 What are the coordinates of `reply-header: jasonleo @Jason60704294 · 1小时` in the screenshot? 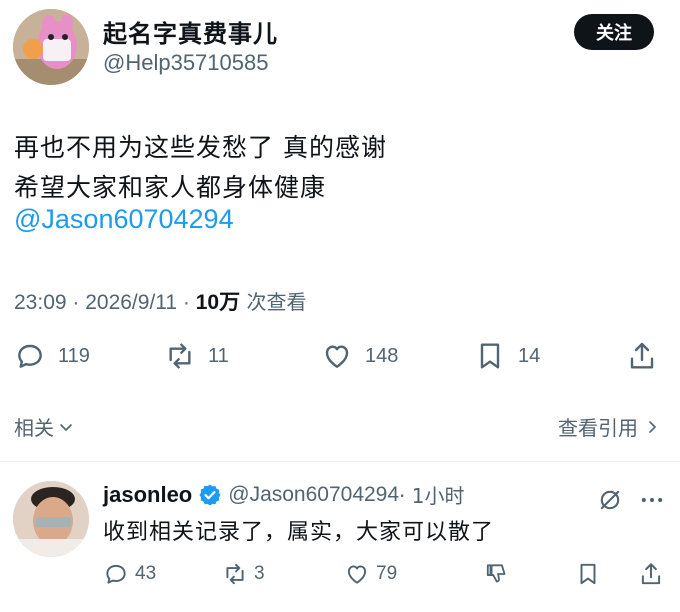 It's located at (284, 494).